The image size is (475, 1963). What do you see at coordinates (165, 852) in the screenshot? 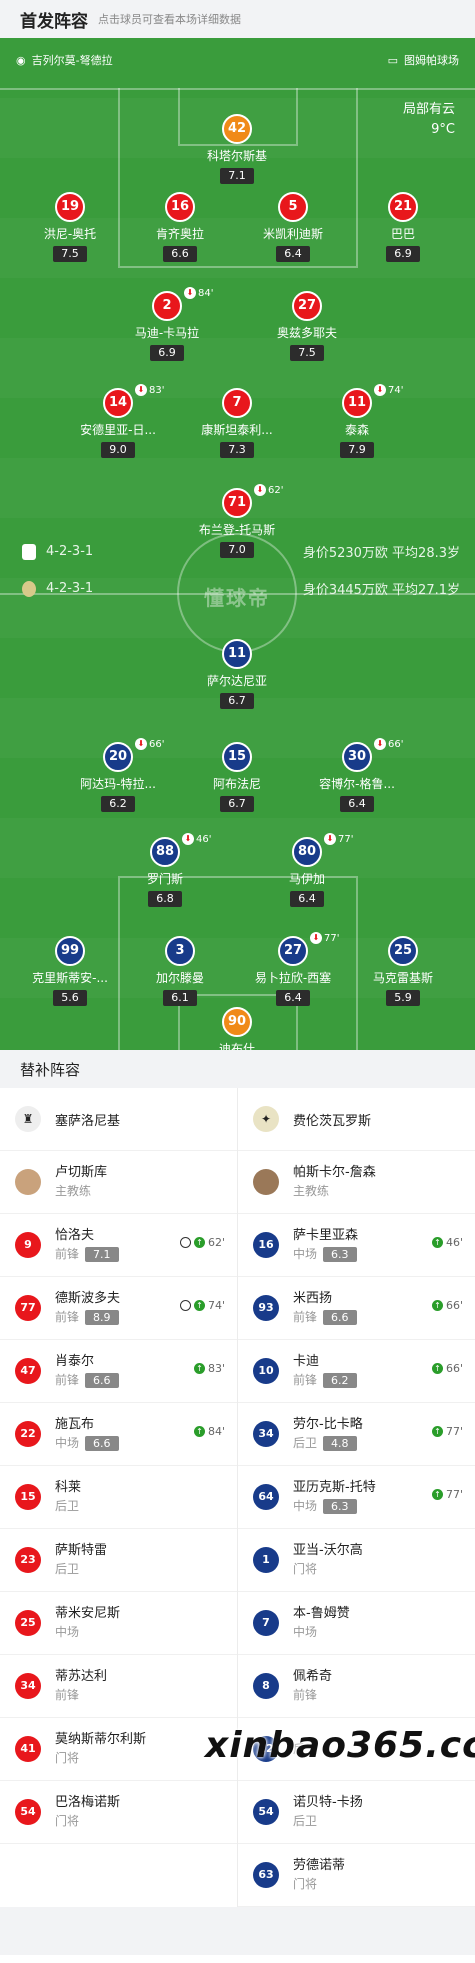
I see `player-number: 88` at bounding box center [165, 852].